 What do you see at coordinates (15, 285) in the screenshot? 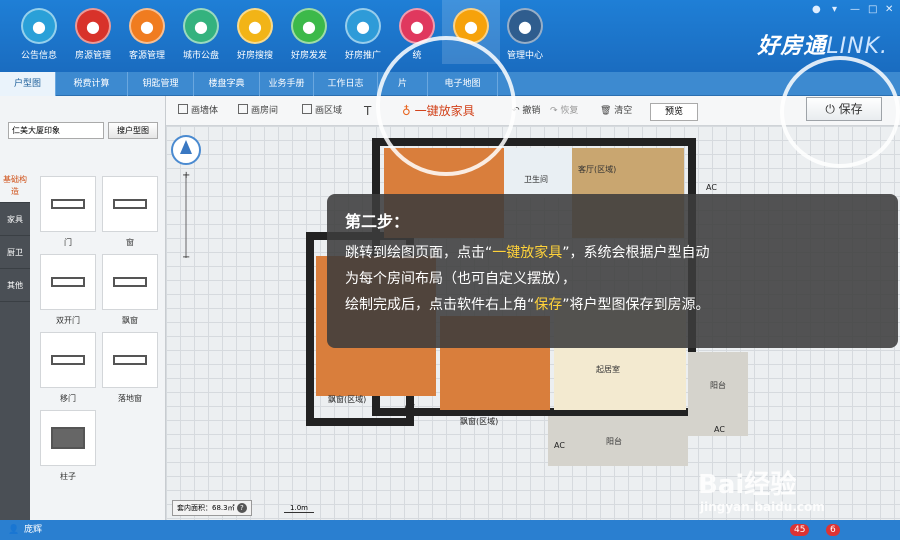
I see `category-other: 其他` at bounding box center [15, 285].